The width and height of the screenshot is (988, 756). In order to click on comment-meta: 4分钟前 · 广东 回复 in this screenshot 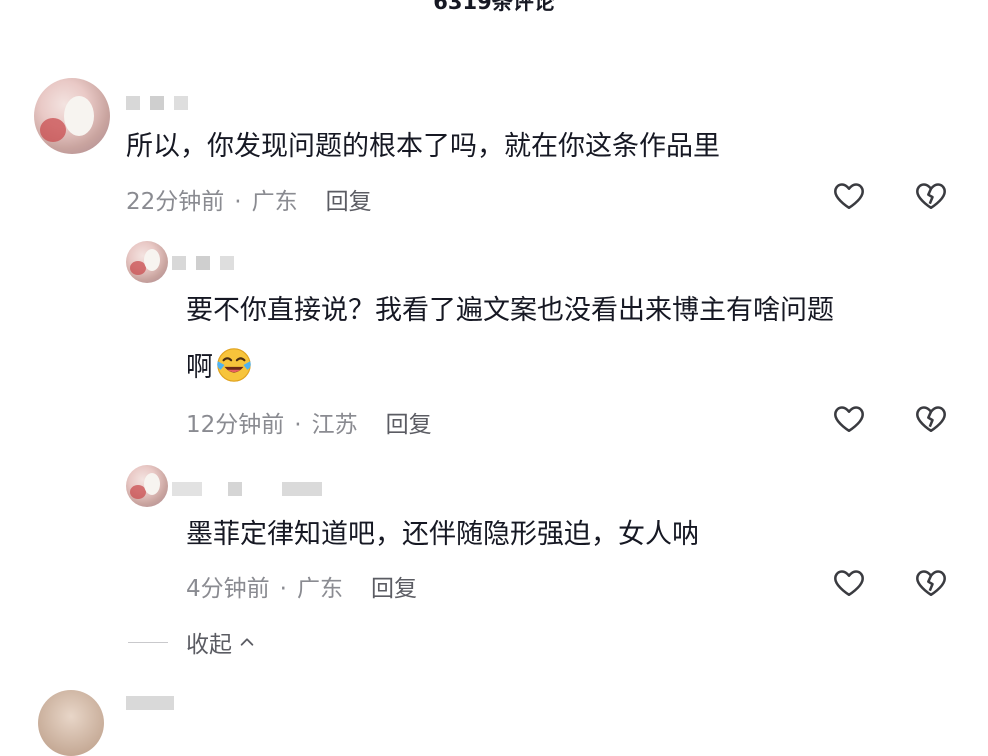, I will do `click(301, 586)`.